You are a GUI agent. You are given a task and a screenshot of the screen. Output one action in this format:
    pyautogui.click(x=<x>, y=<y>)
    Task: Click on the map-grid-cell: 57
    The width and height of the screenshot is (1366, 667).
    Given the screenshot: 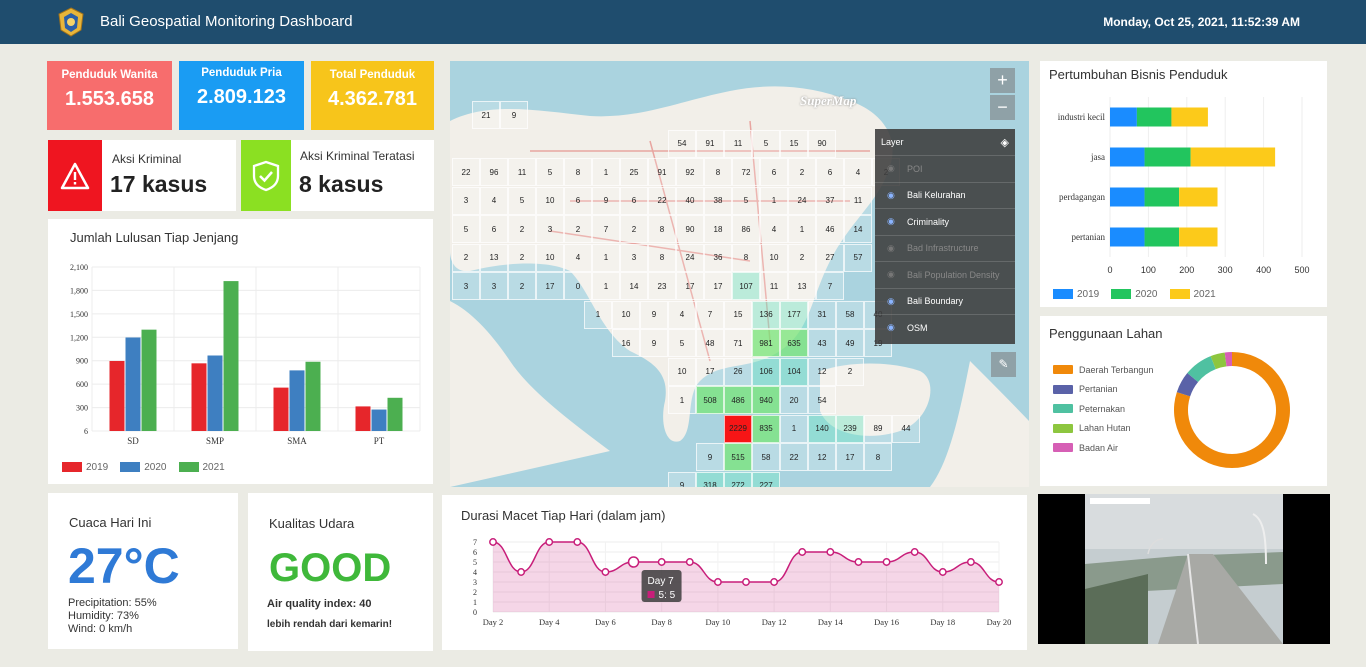 What is the action you would take?
    pyautogui.click(x=858, y=257)
    